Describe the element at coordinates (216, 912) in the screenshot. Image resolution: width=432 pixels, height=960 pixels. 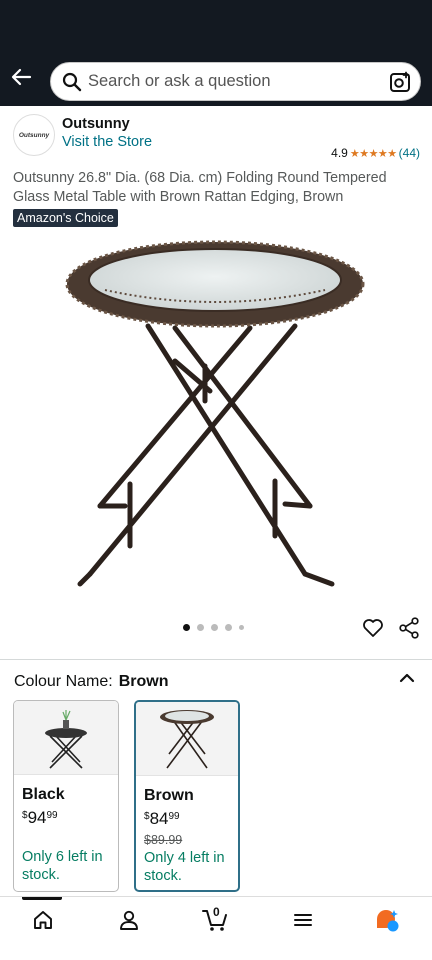
I see `cart-count: 0` at that location.